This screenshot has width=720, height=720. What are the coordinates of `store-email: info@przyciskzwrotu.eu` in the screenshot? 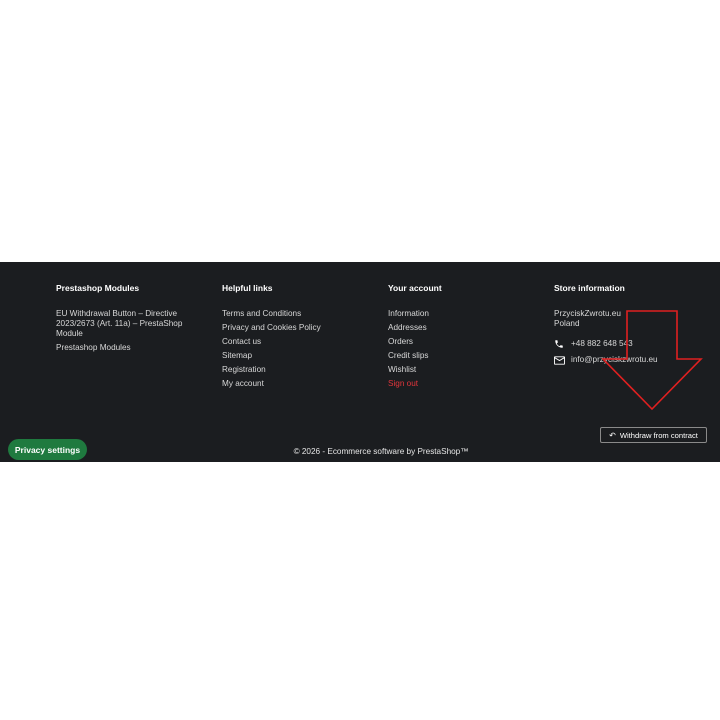 It's located at (614, 360).